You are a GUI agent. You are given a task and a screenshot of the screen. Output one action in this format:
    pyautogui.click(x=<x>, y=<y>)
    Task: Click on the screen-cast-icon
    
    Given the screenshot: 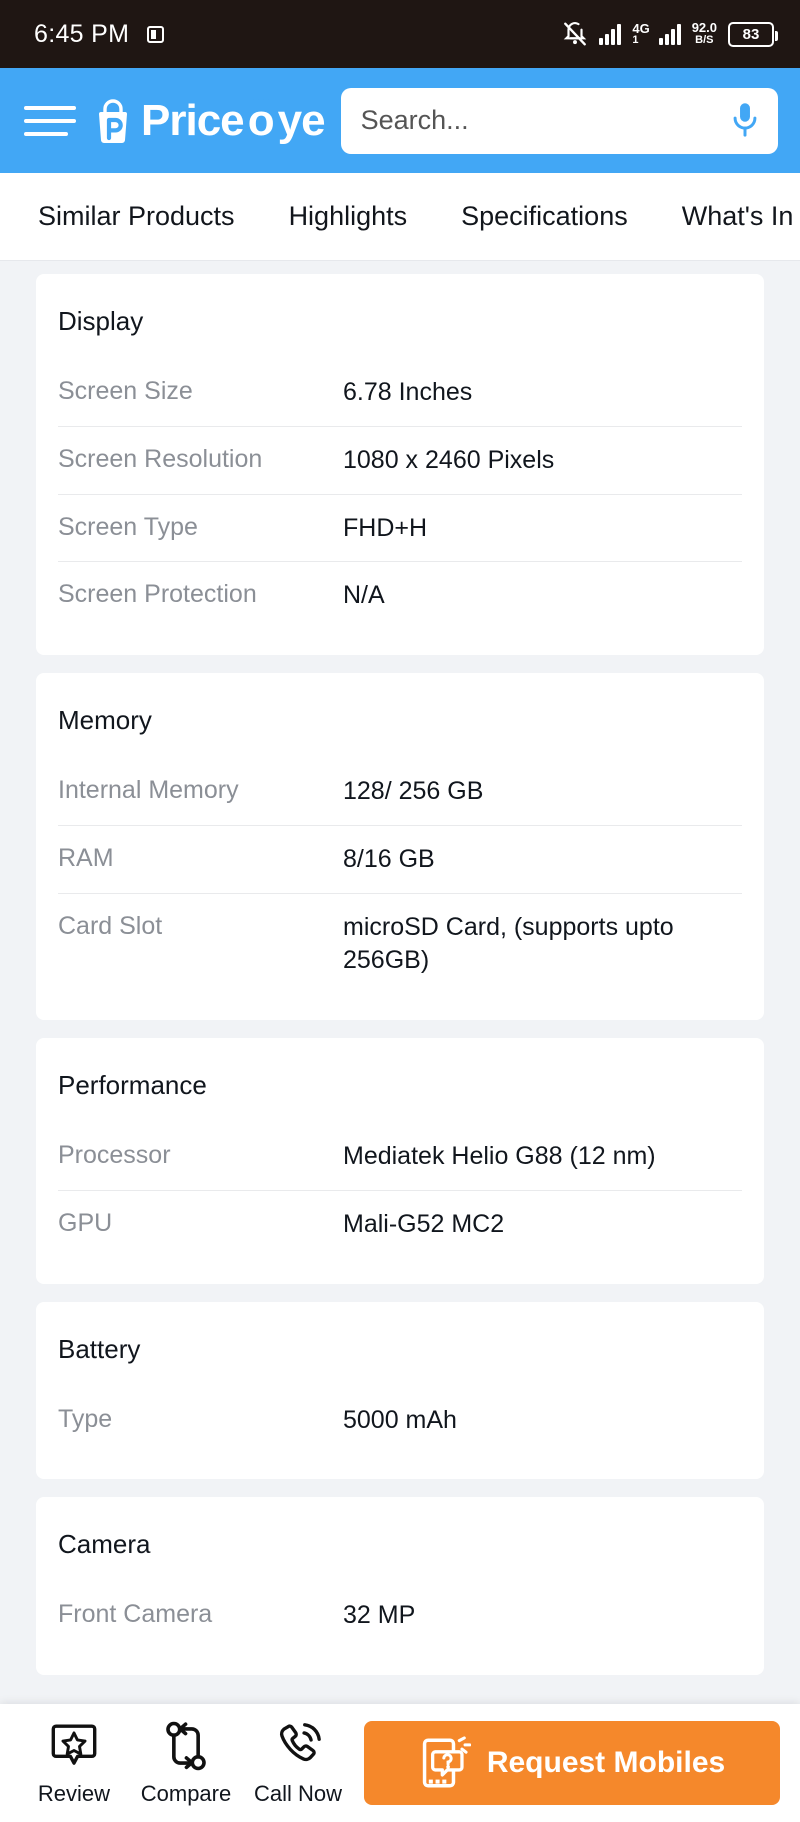 What is the action you would take?
    pyautogui.click(x=156, y=34)
    